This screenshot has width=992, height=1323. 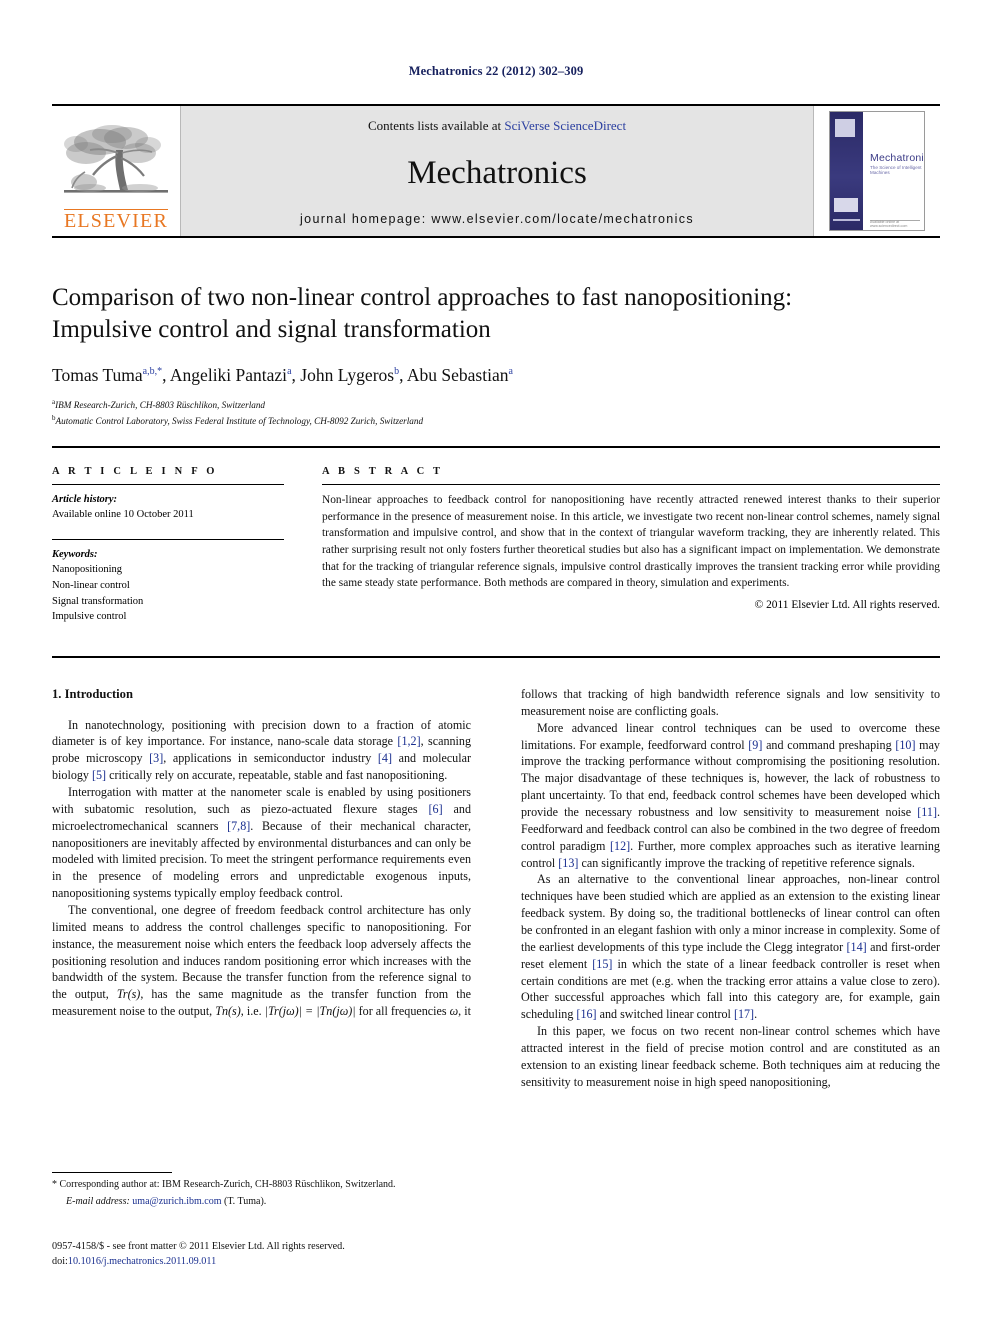 What do you see at coordinates (496, 447) in the screenshot?
I see `info-band-top-rule` at bounding box center [496, 447].